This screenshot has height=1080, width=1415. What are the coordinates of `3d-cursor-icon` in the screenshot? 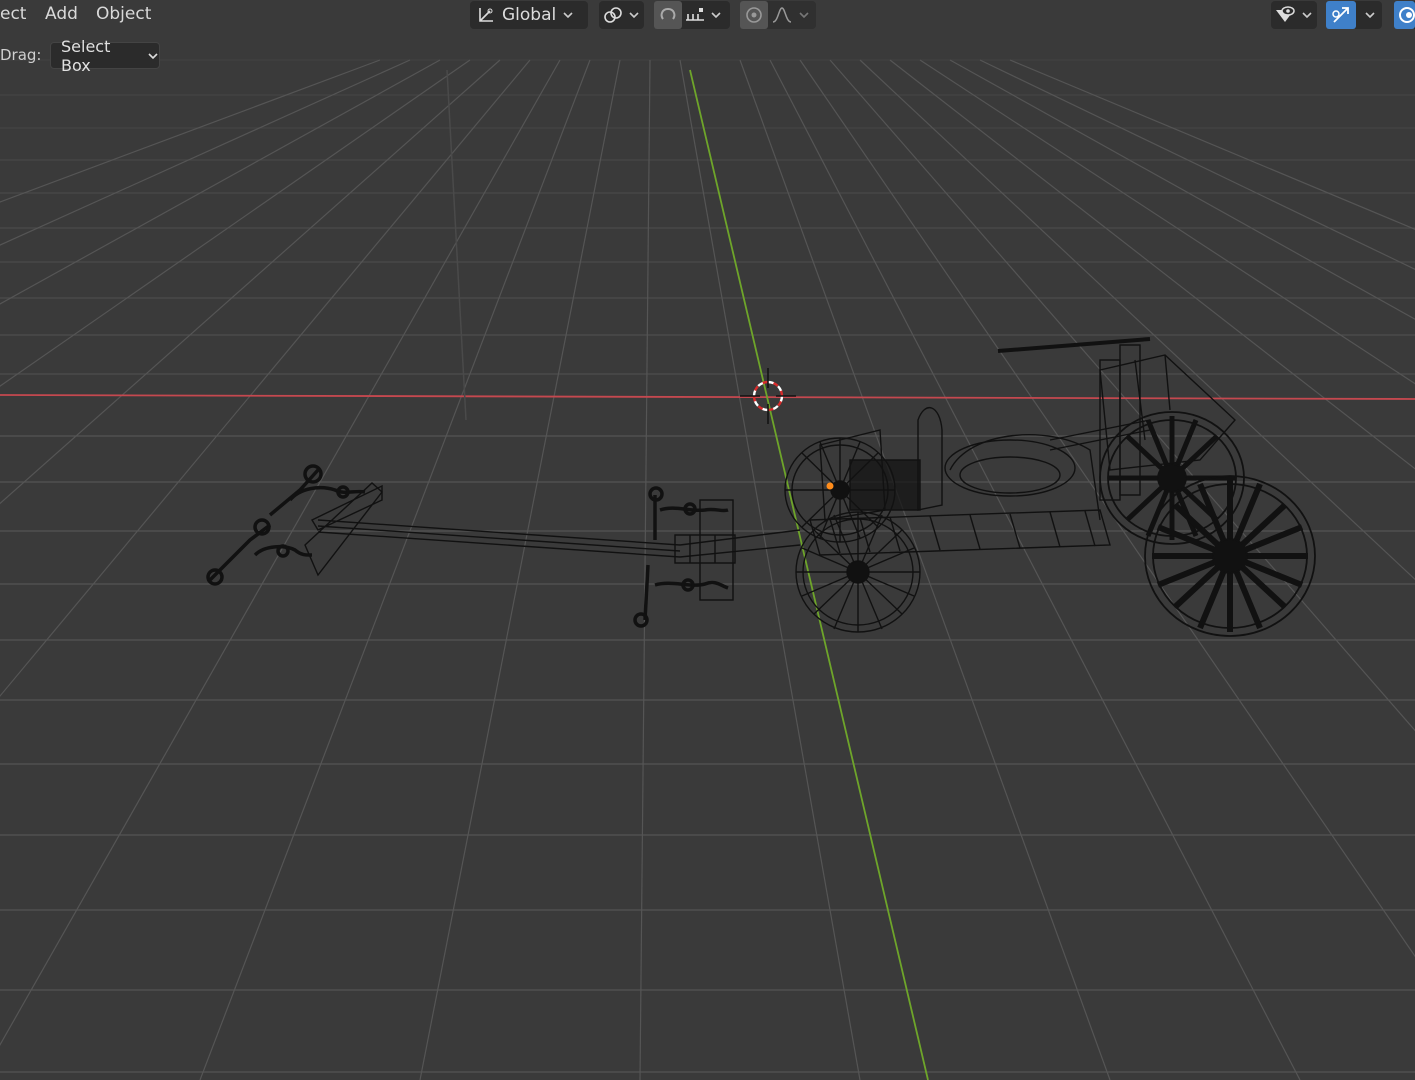 It's located at (768, 396).